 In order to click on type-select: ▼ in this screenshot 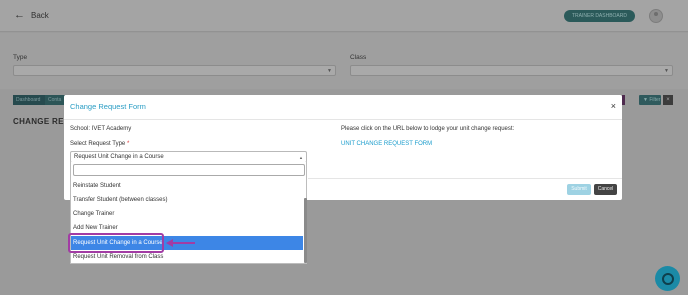, I will do `click(174, 70)`.